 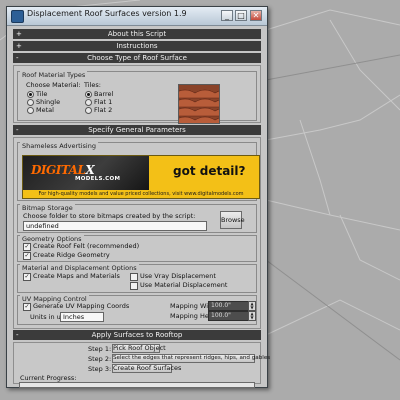 I want to click on rollout-about-label: About this Script, so click(x=137, y=34).